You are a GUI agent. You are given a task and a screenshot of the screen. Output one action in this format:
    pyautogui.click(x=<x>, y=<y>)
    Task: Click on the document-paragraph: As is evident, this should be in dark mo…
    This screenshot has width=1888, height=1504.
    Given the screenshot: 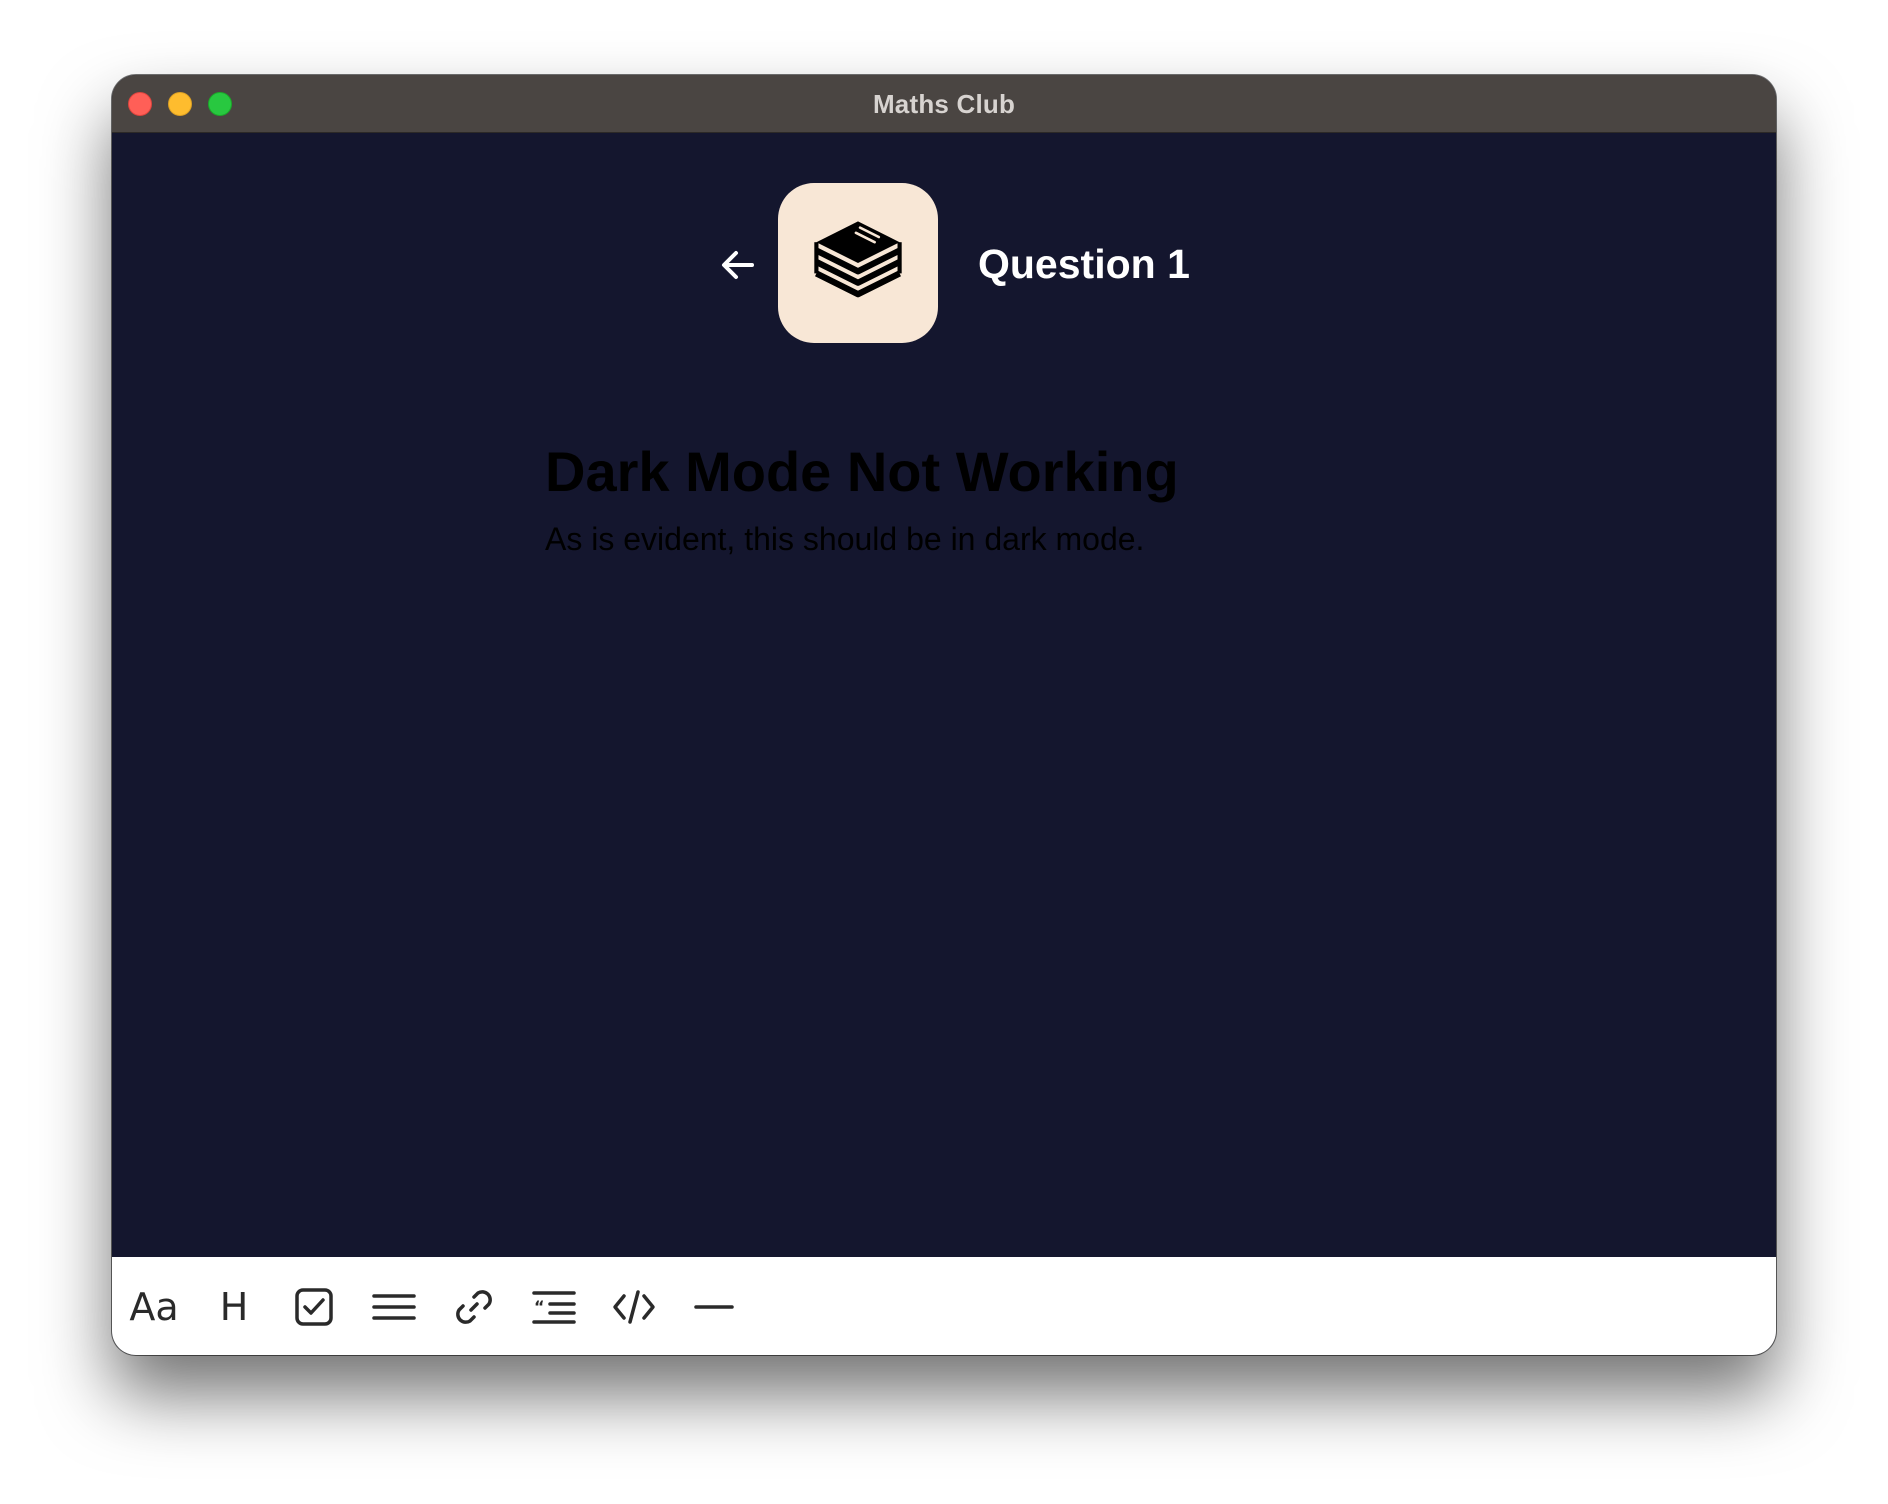 What is the action you would take?
    pyautogui.click(x=844, y=539)
    